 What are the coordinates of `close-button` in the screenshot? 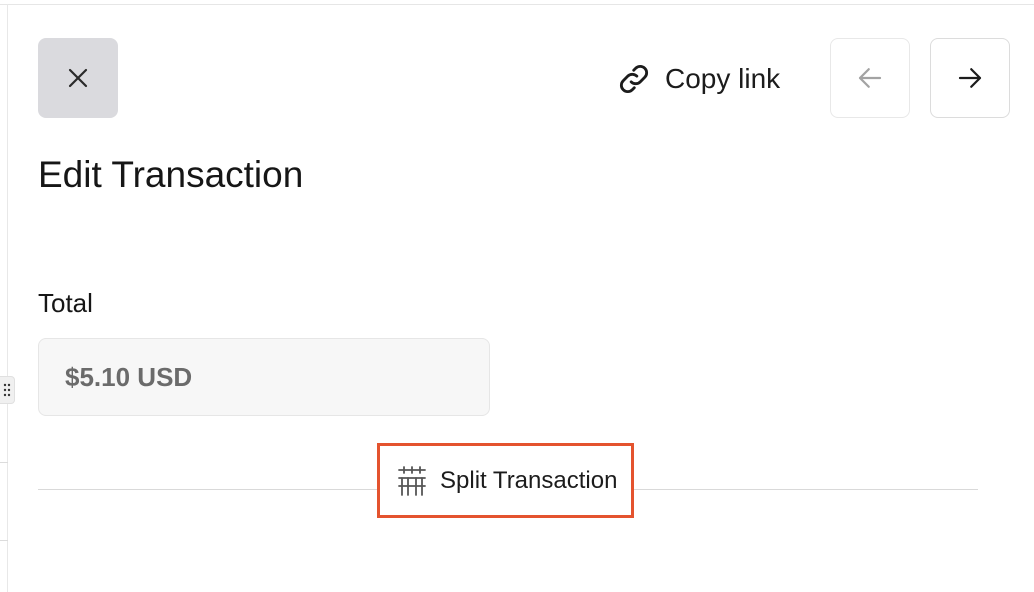 It's located at (78, 78).